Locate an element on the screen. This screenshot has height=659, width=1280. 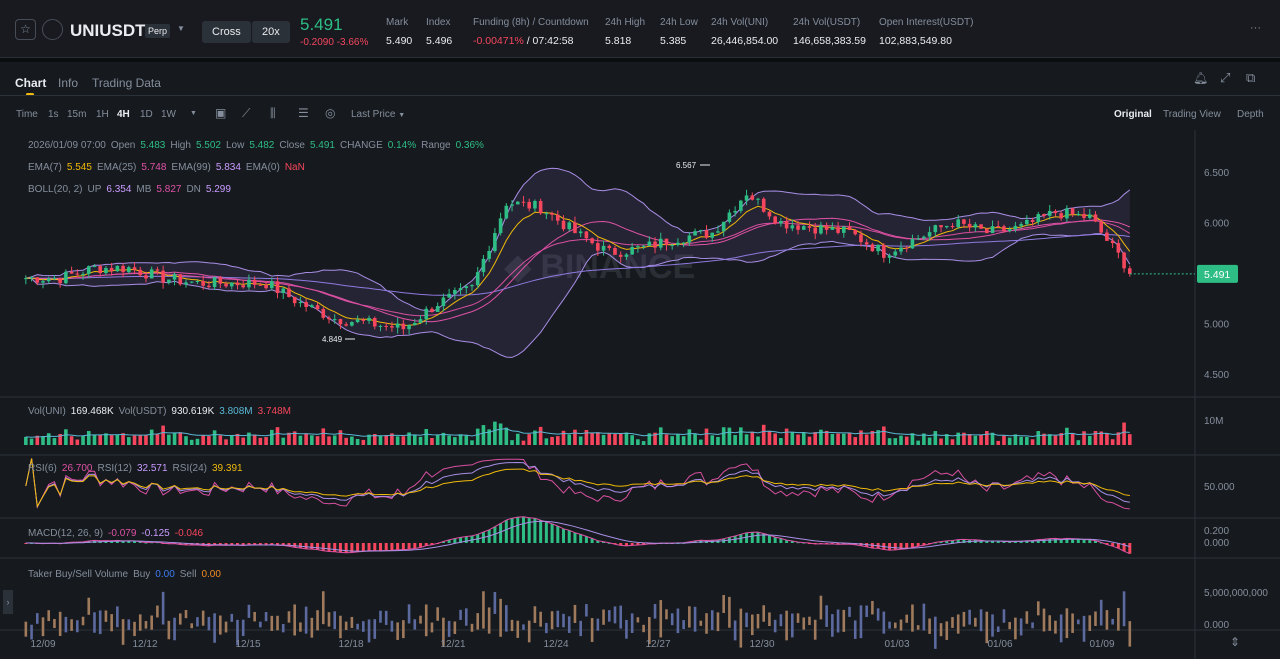
change-label: CHANGE is located at coordinates (361, 145).